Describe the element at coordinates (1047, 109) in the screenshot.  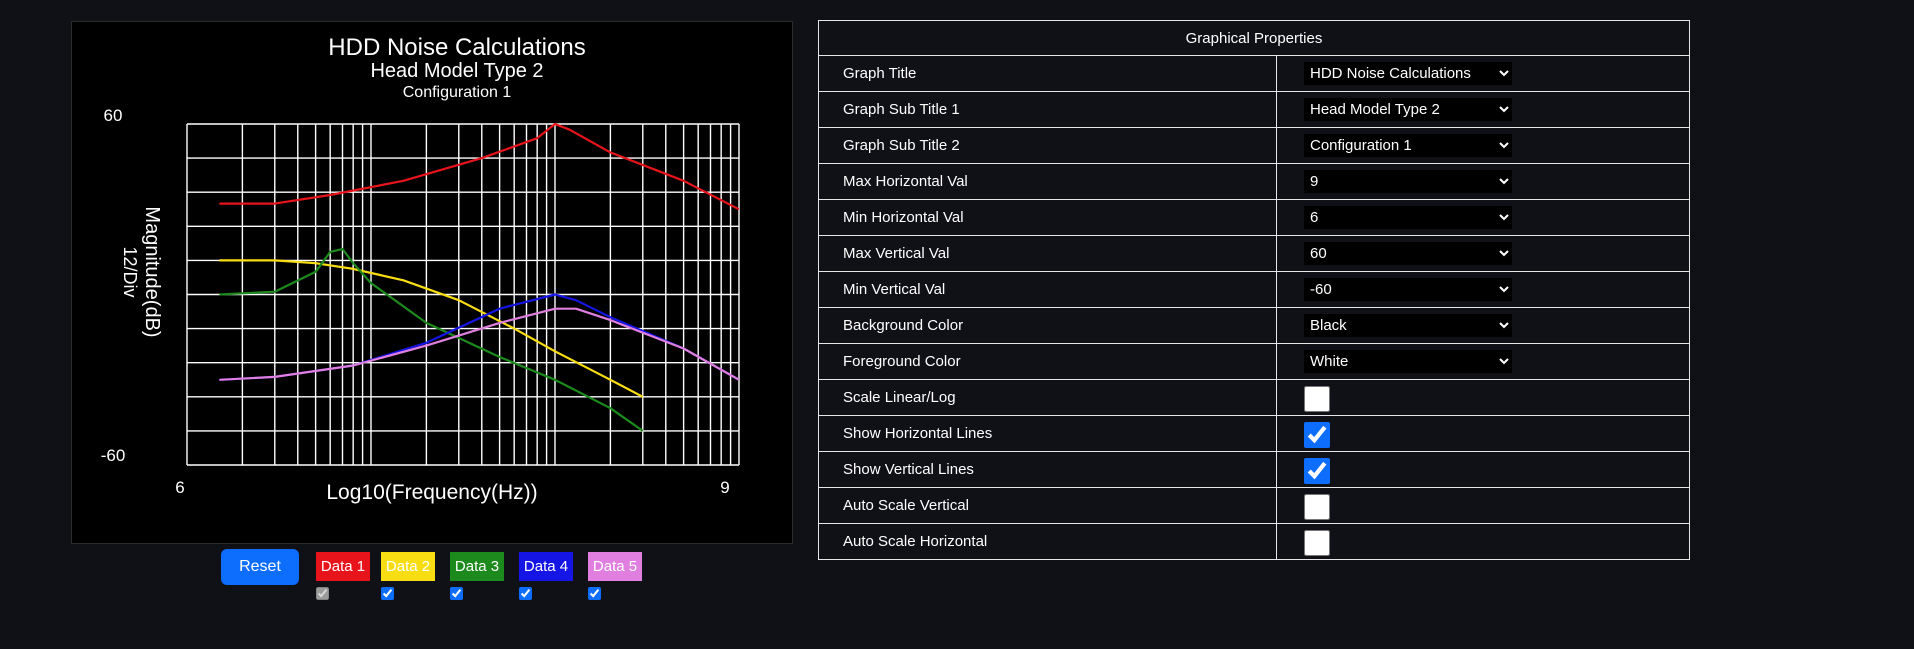
I see `property-label-graph-sub-title-1: Graph Sub Title 1` at that location.